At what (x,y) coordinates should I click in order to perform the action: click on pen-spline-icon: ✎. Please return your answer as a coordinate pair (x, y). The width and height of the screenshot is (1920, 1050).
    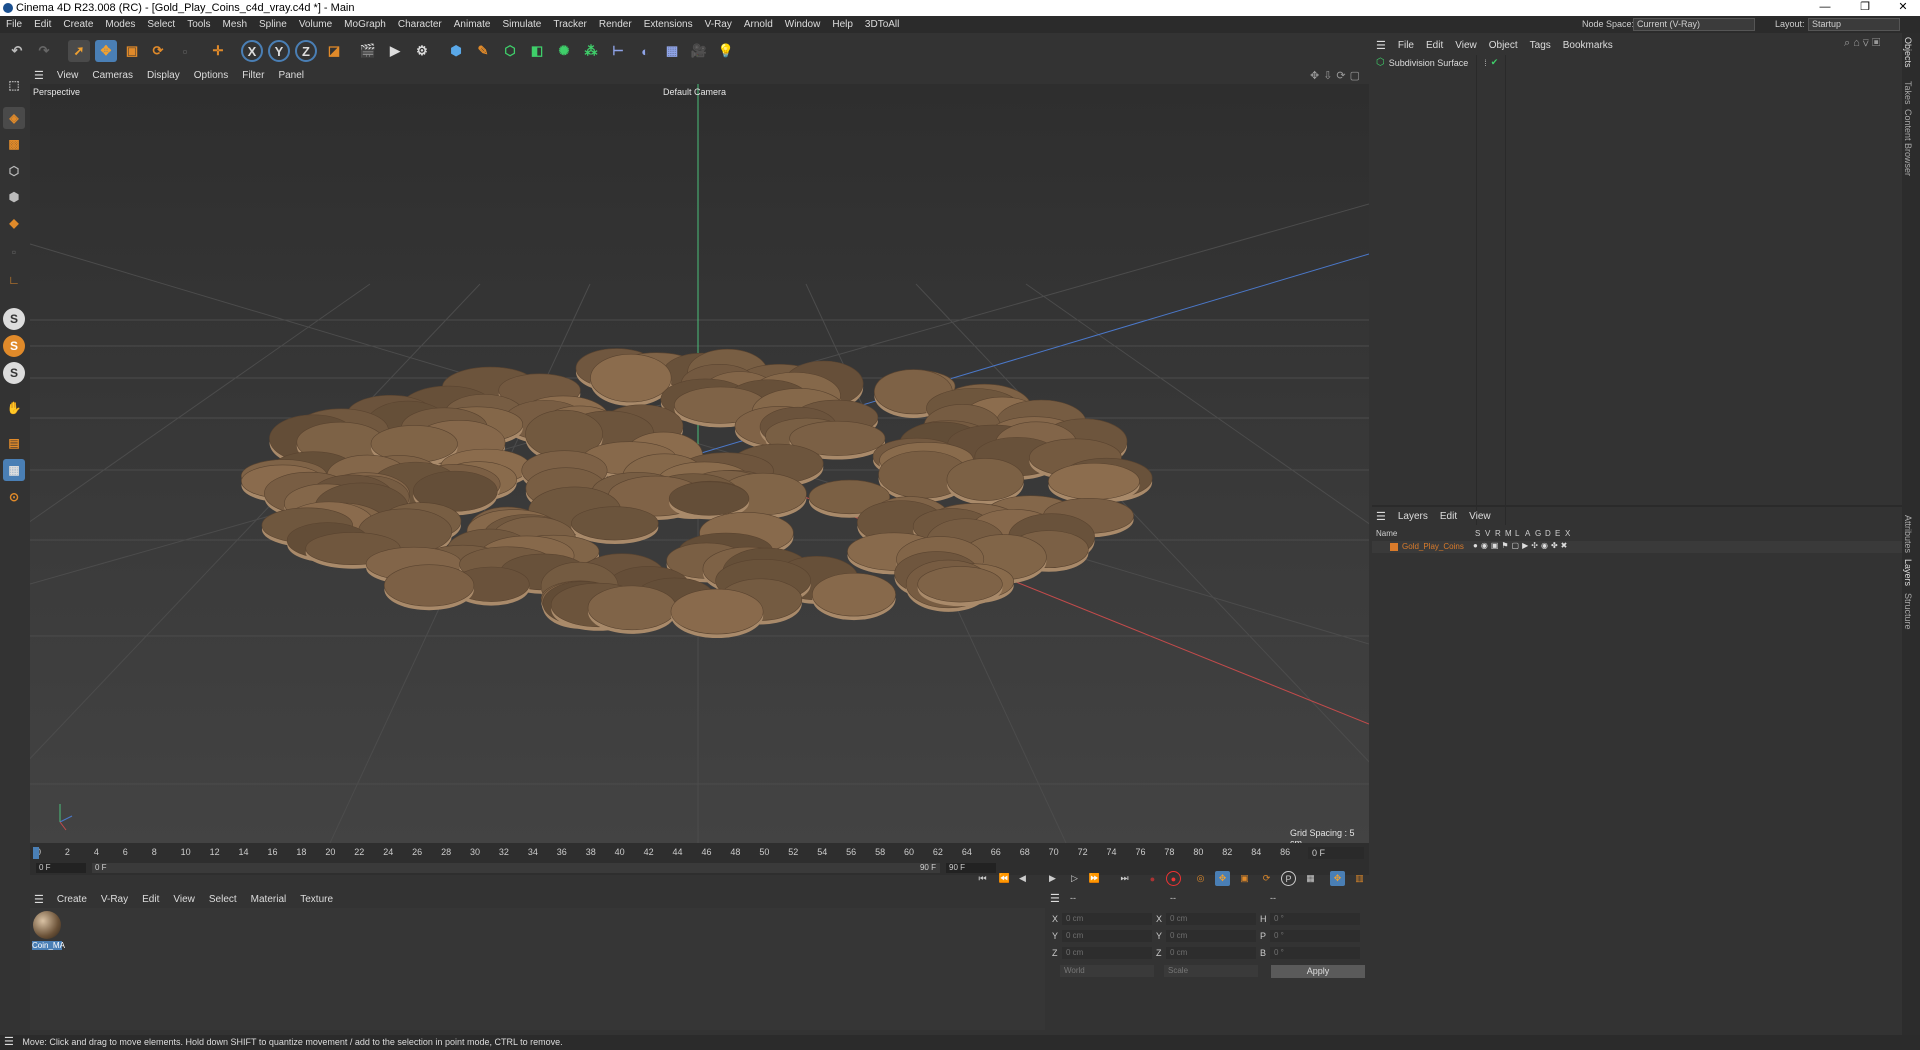
    Looking at the image, I should click on (483, 51).